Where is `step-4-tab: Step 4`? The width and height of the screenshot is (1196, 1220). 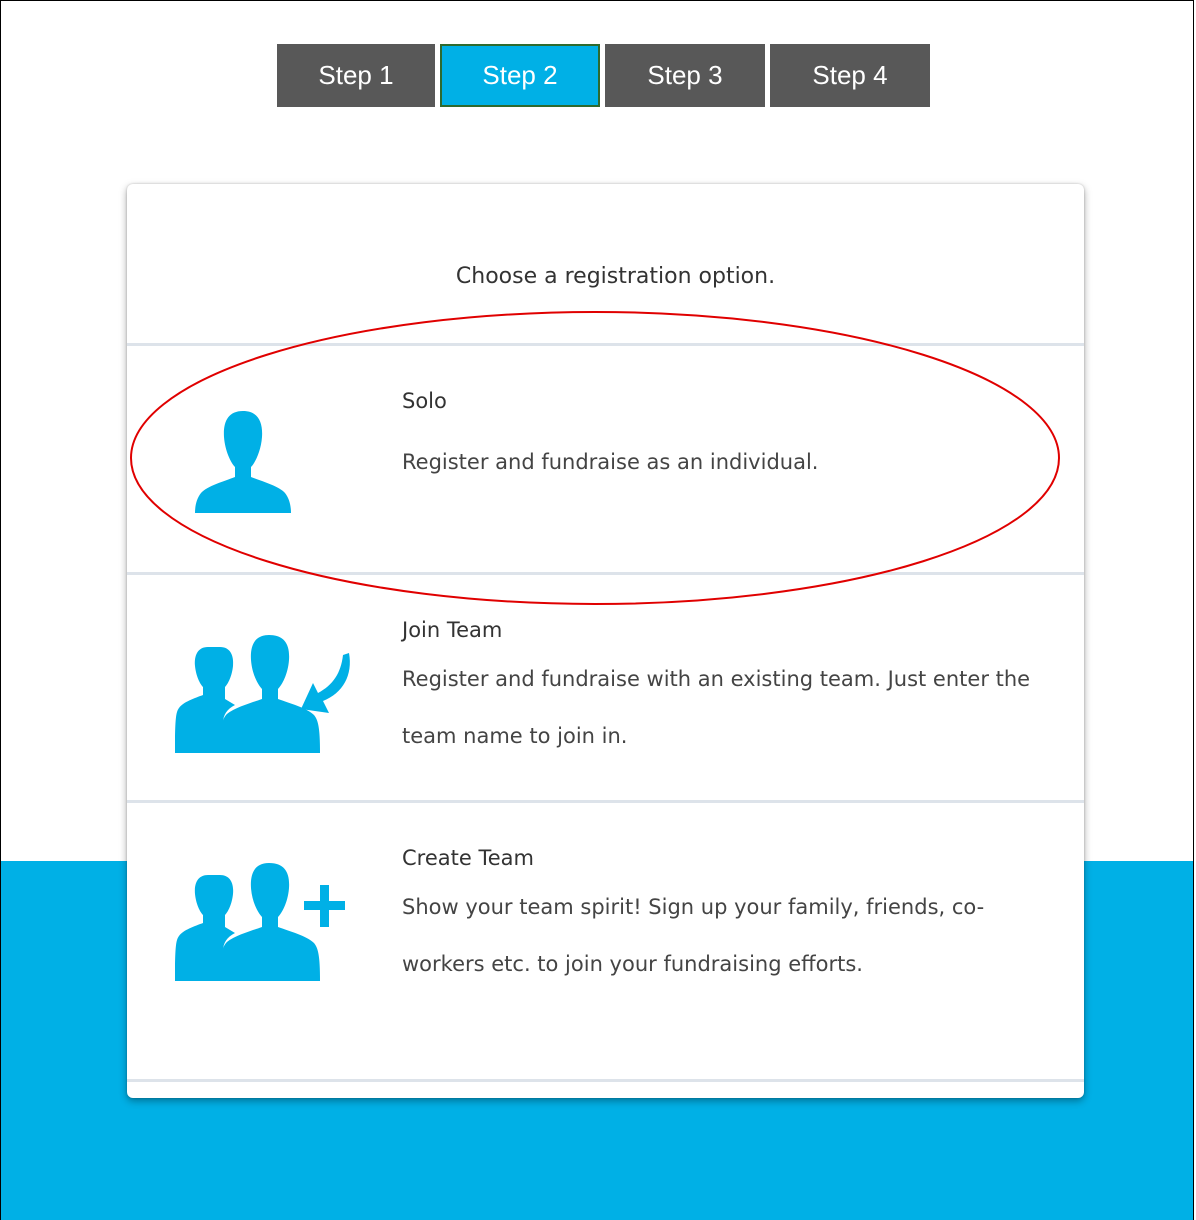 step-4-tab: Step 4 is located at coordinates (850, 75).